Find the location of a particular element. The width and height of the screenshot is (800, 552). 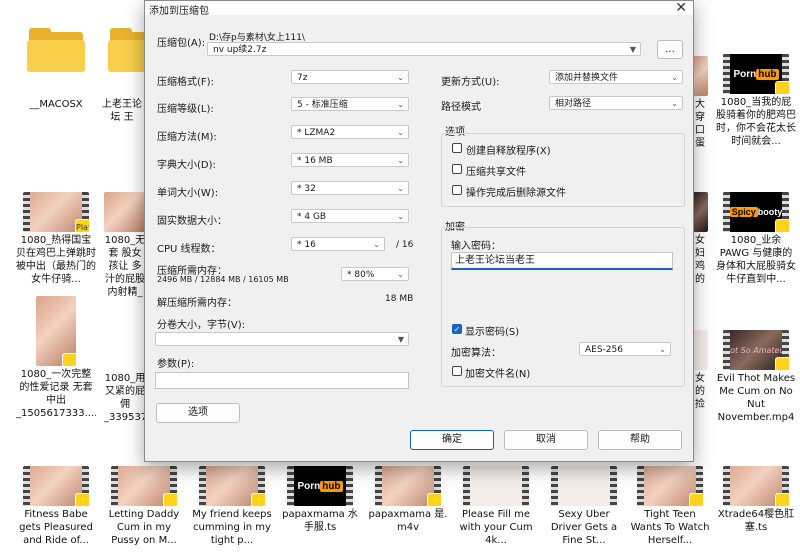

solid-value: * 4 GB is located at coordinates (312, 217).